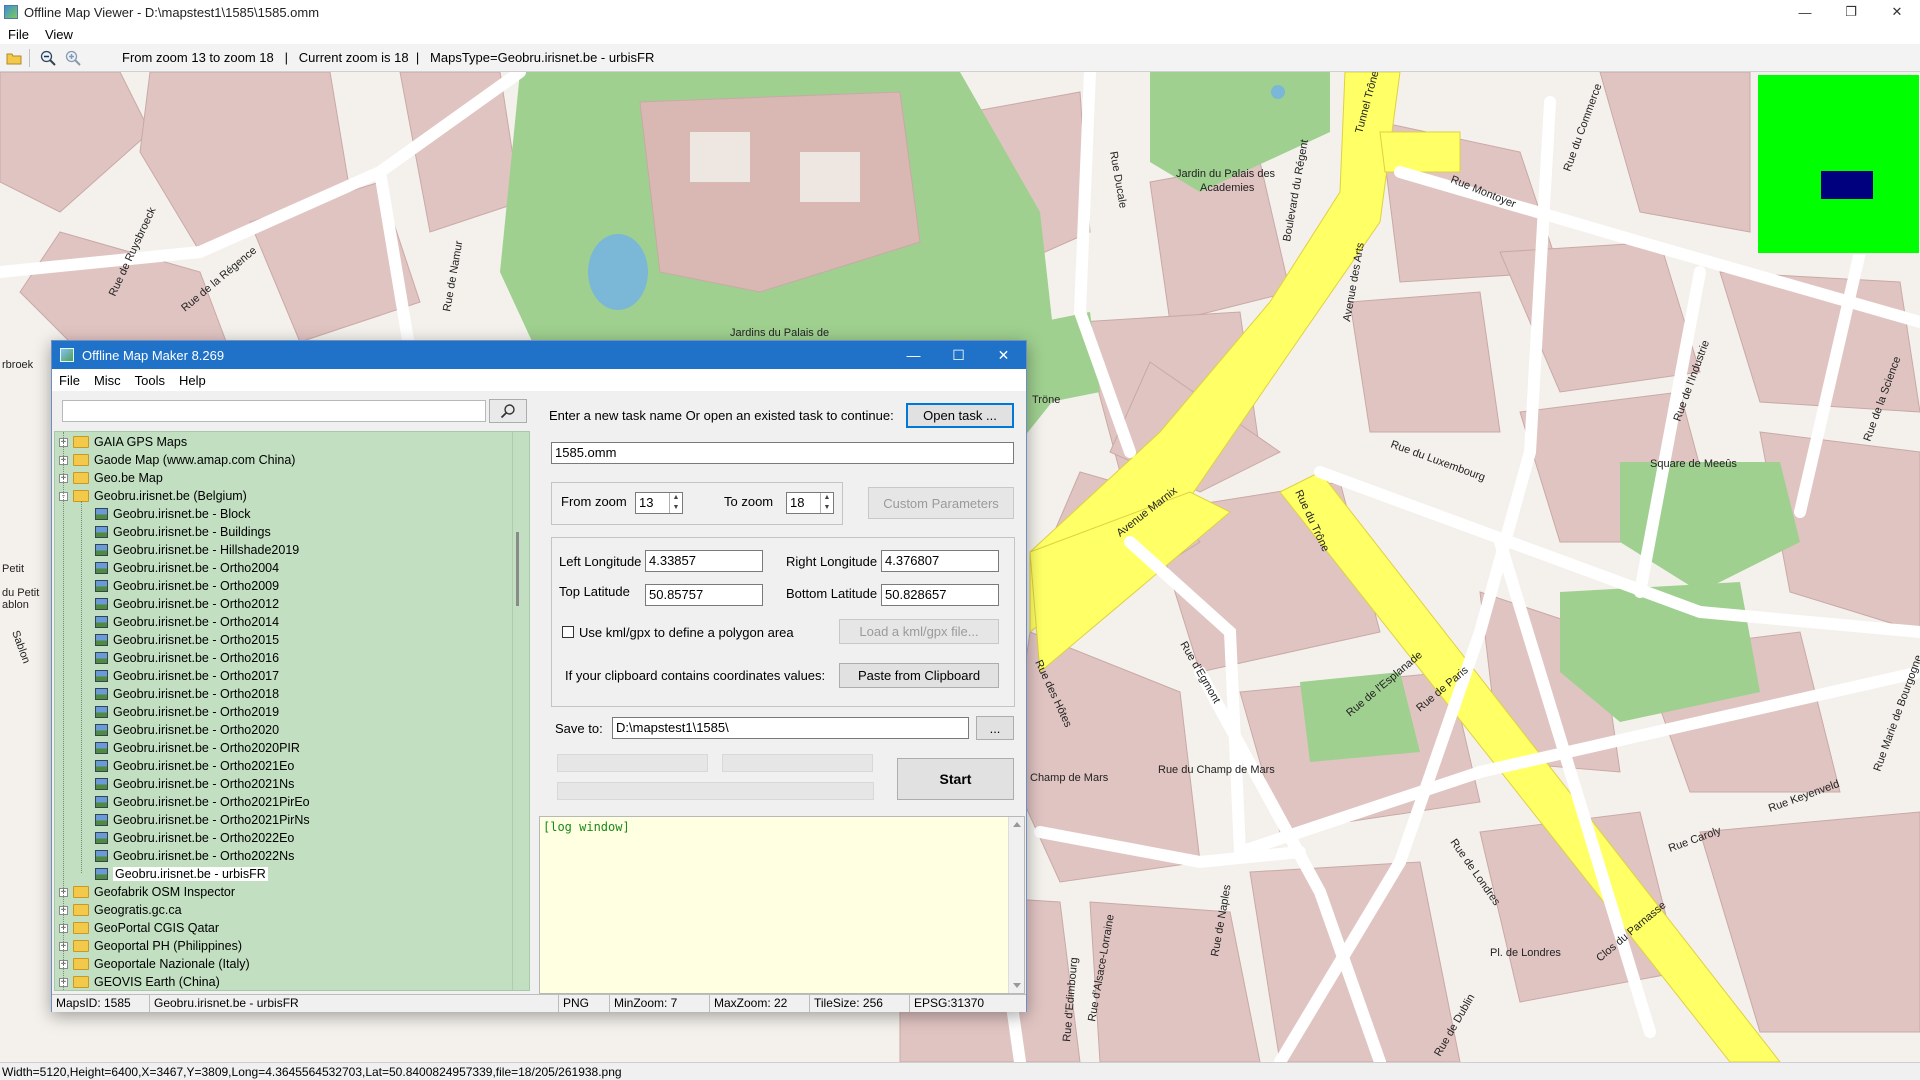 The width and height of the screenshot is (1920, 1080). What do you see at coordinates (1805, 12) in the screenshot?
I see `minimize-button: —` at bounding box center [1805, 12].